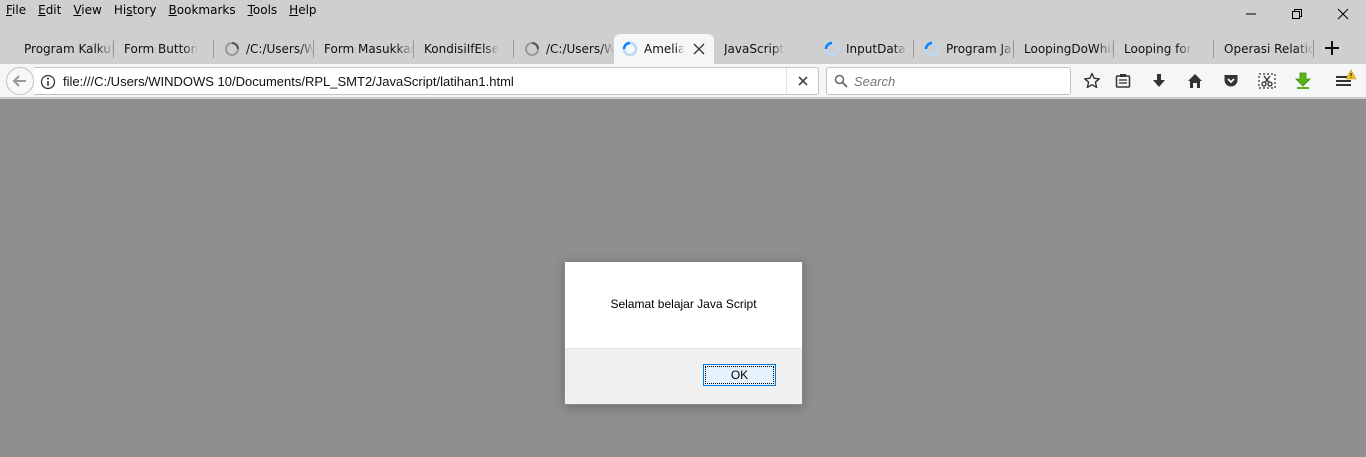 The width and height of the screenshot is (1366, 457). Describe the element at coordinates (683, 304) in the screenshot. I see `alert-message: Selamat belajar Java Script` at that location.